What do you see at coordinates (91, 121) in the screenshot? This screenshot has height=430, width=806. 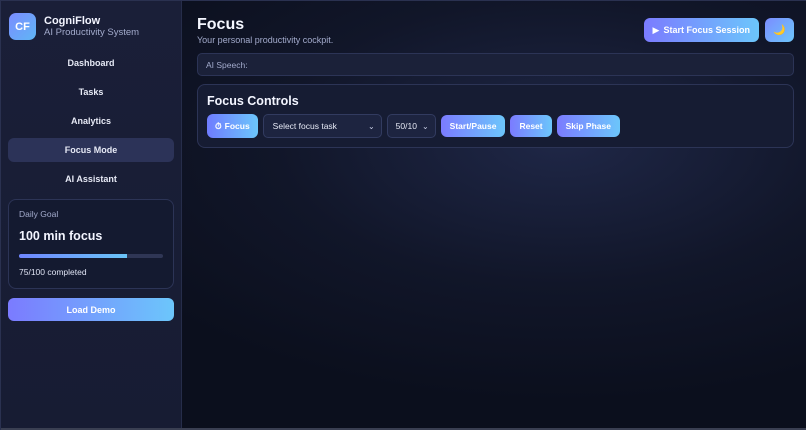 I see `sidebar-item-analytics: Analytics` at bounding box center [91, 121].